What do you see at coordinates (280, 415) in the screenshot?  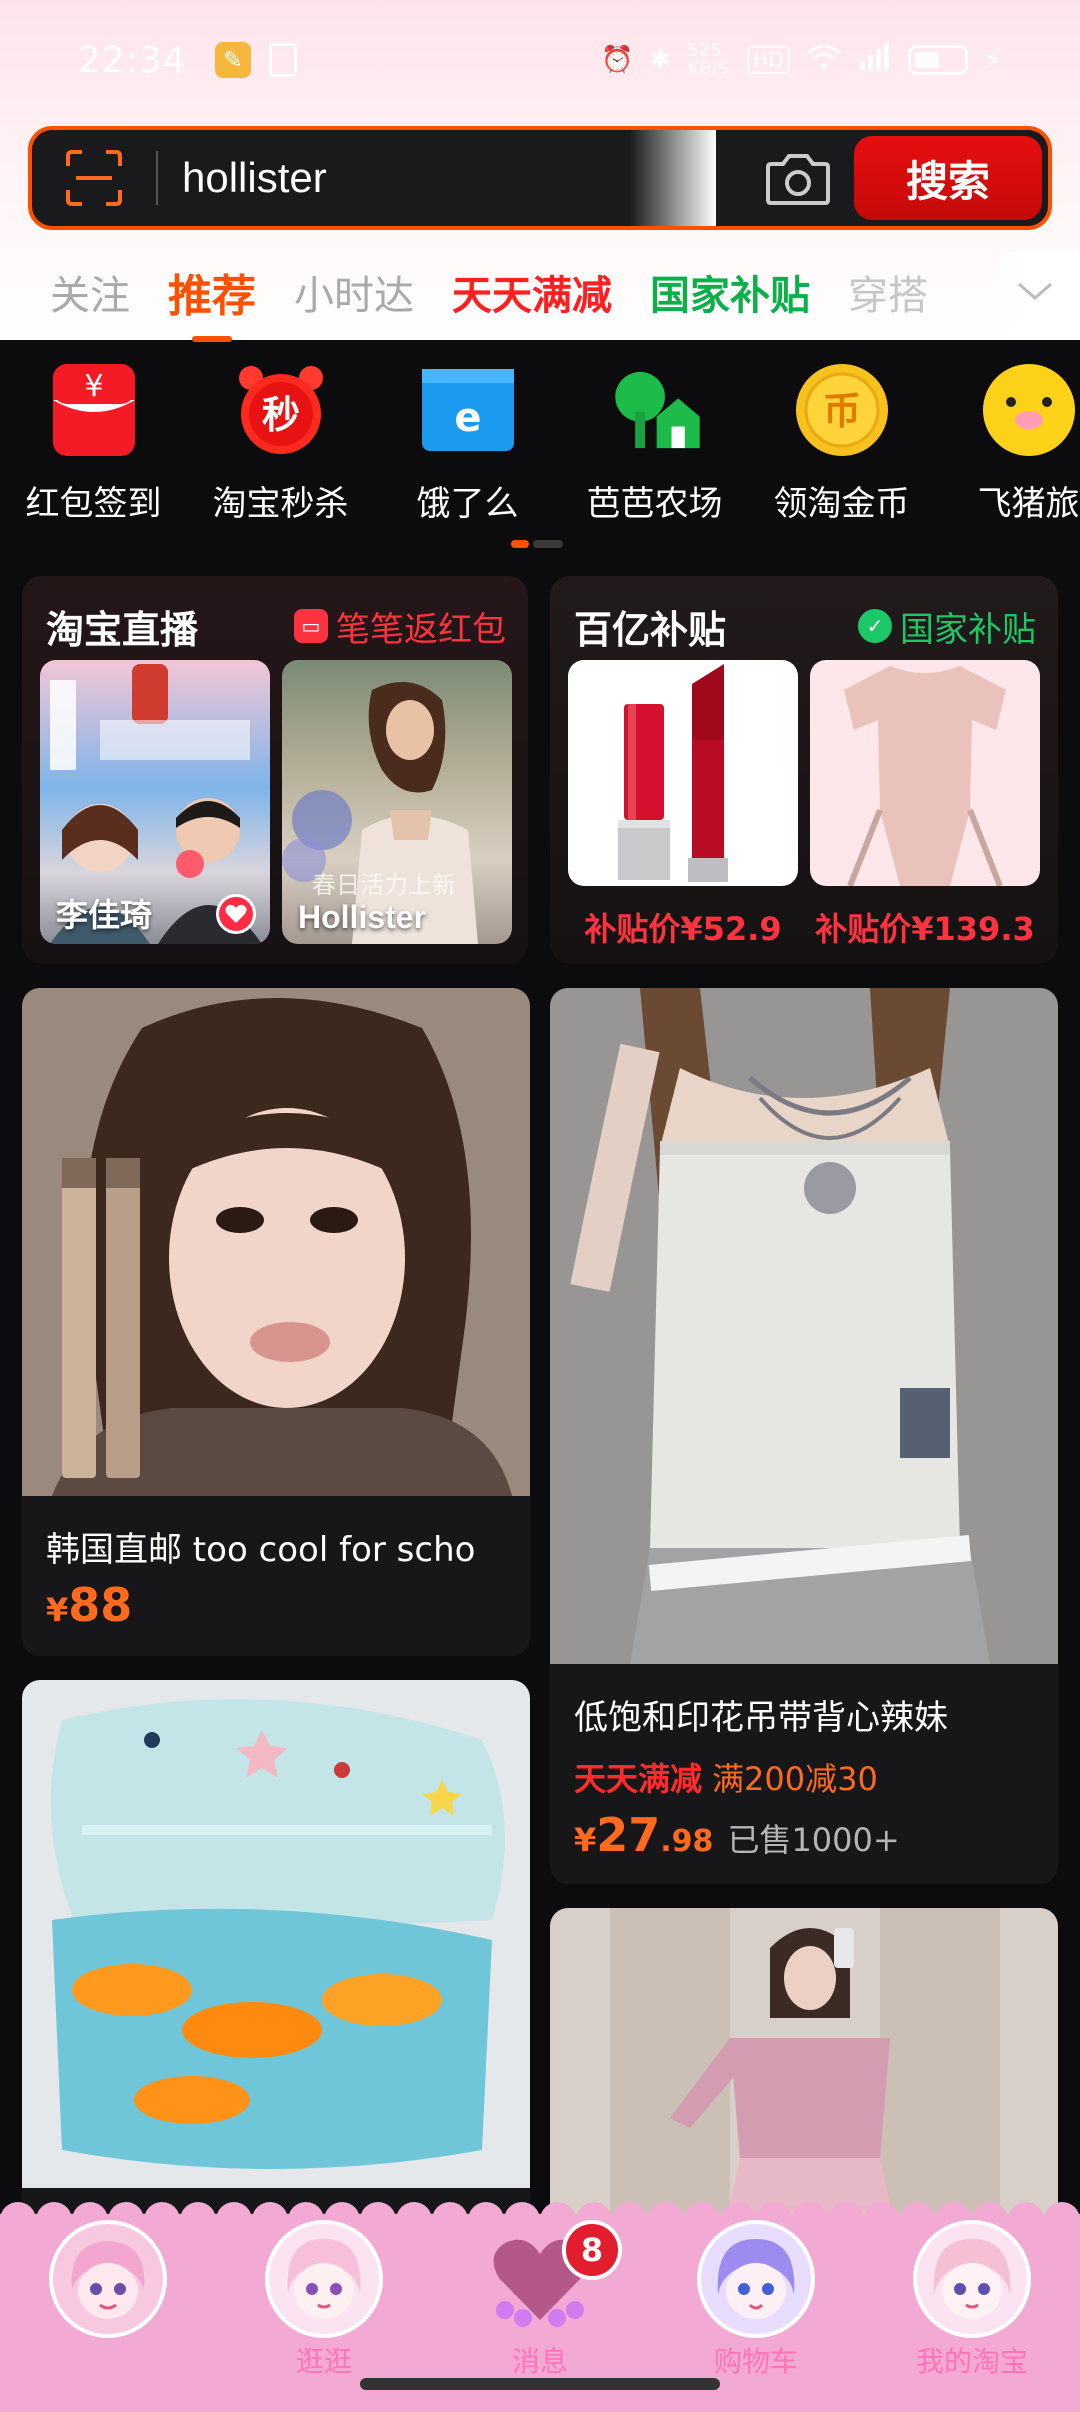 I see `svg-text: 秒` at bounding box center [280, 415].